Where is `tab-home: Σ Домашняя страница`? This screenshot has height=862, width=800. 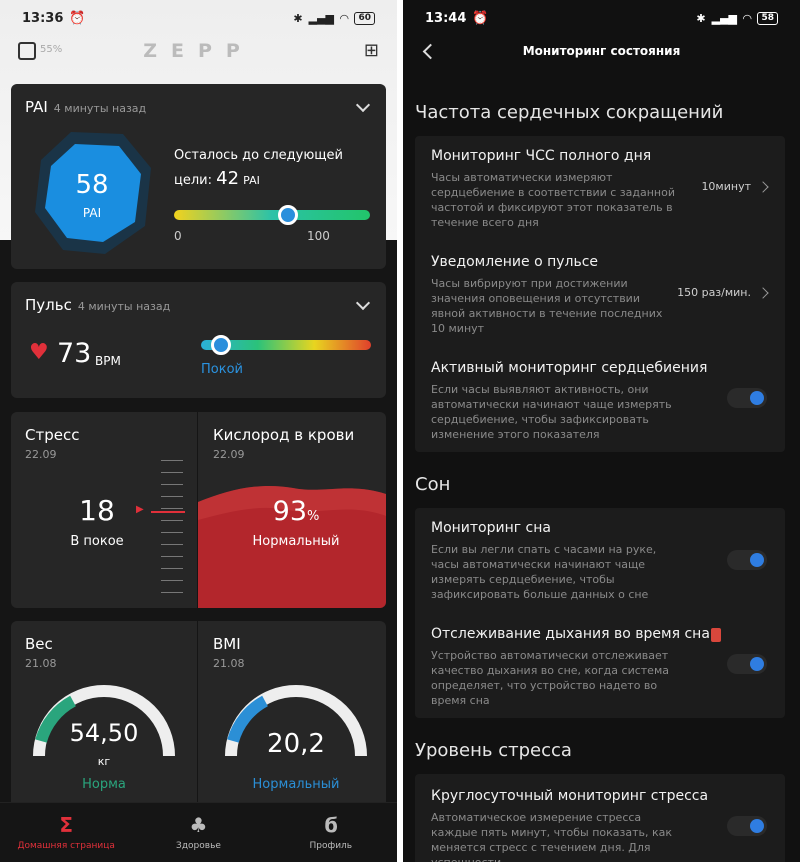
tab-home: Σ Домашняя страница is located at coordinates (66, 832).